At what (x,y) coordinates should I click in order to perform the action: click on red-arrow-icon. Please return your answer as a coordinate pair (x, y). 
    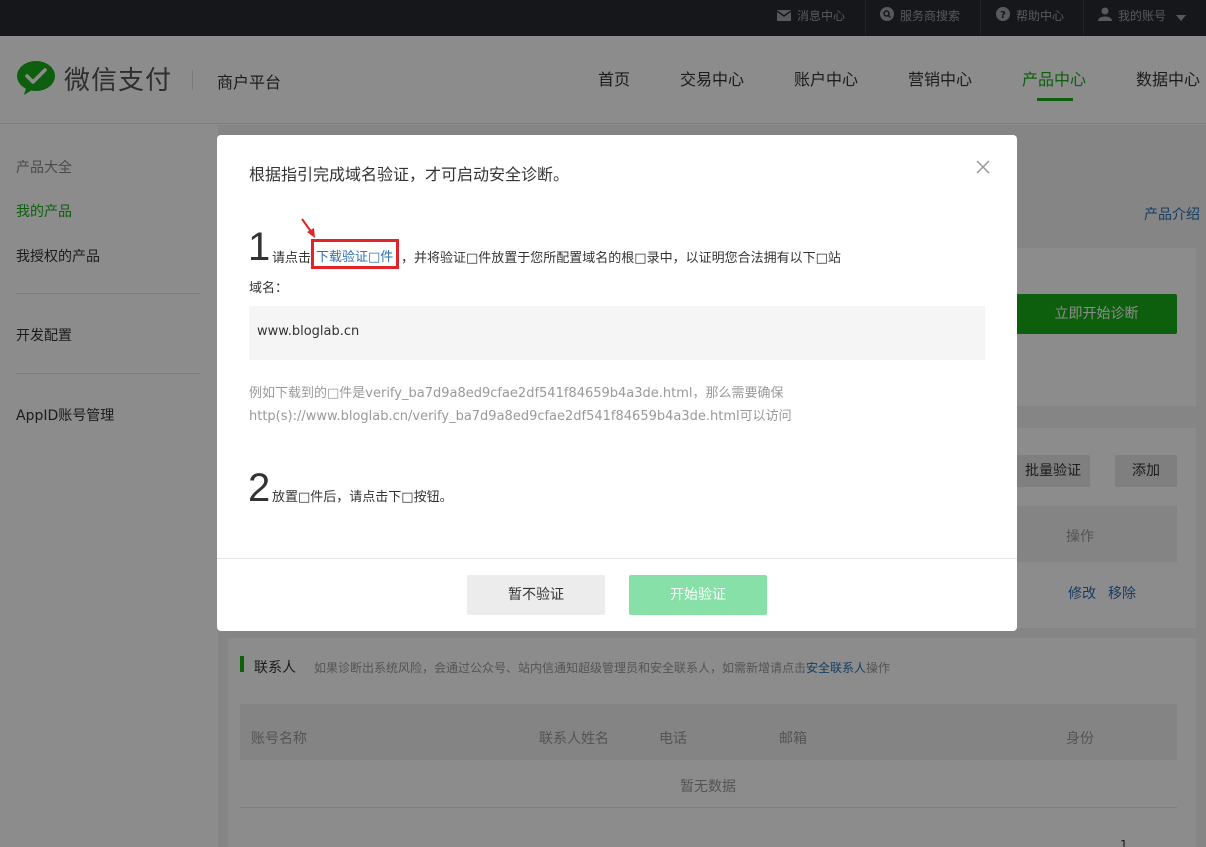
    Looking at the image, I should click on (308, 230).